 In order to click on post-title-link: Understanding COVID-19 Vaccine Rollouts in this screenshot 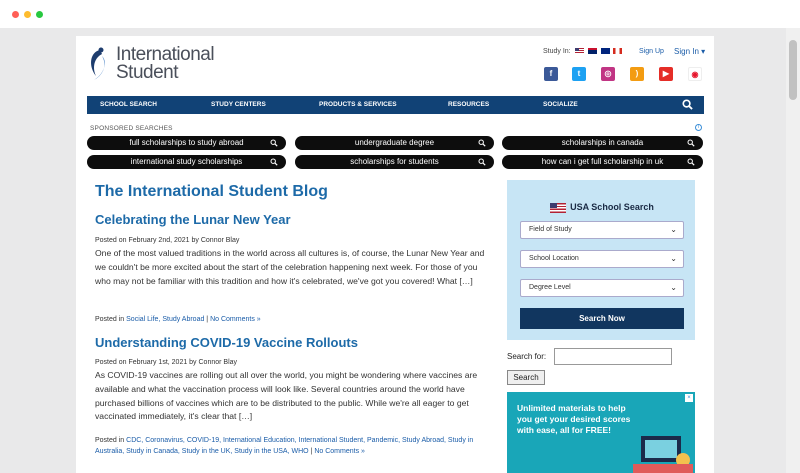, I will do `click(226, 342)`.